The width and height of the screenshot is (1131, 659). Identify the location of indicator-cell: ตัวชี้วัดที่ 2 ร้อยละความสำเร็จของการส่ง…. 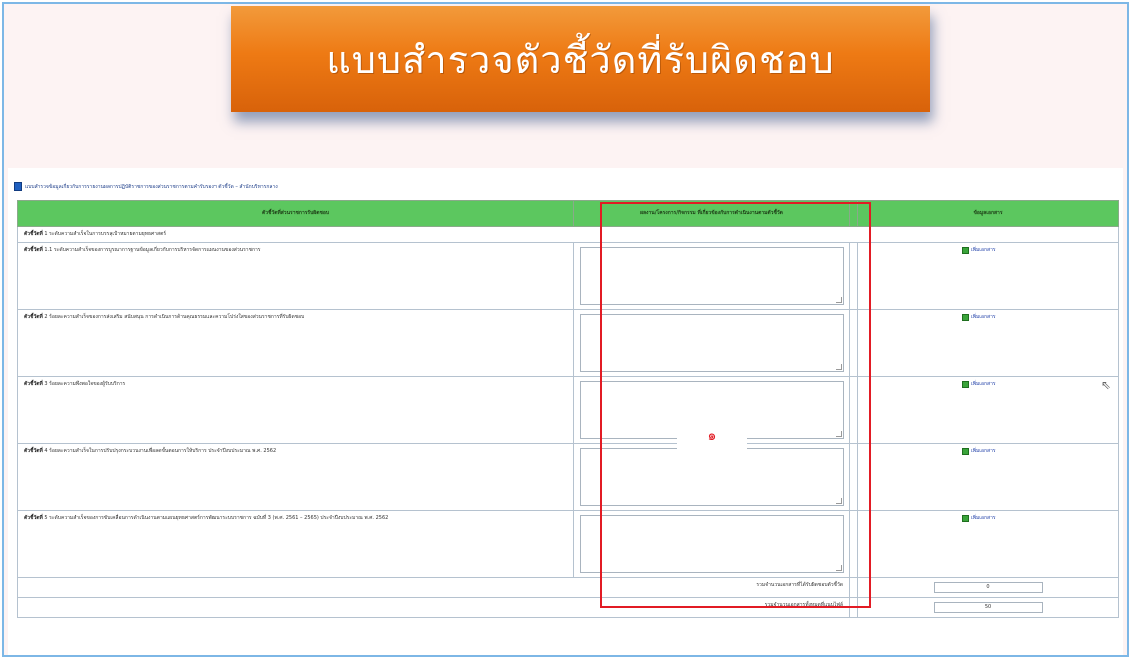
(295, 343).